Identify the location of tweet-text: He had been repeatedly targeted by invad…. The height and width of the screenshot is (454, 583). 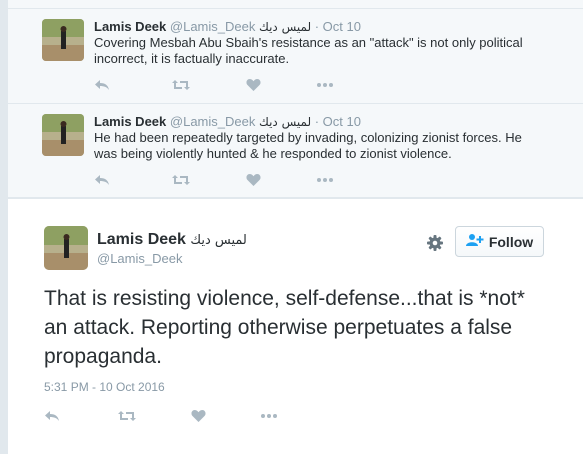
(308, 145).